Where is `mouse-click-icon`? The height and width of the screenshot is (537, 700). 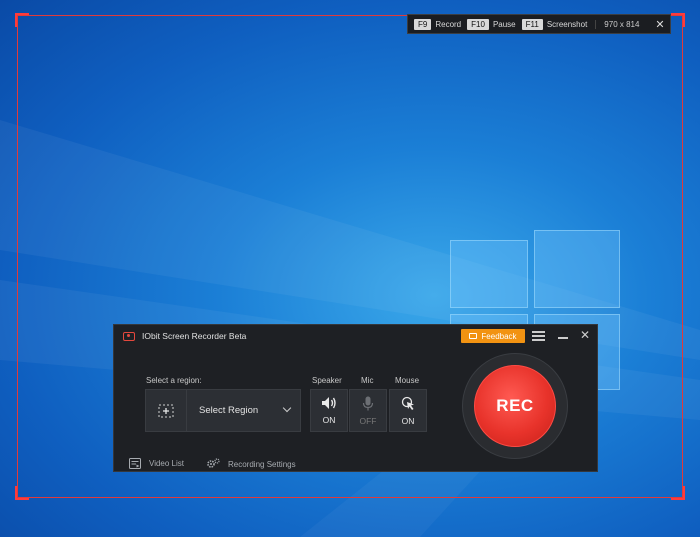
mouse-click-icon is located at coordinates (407, 403).